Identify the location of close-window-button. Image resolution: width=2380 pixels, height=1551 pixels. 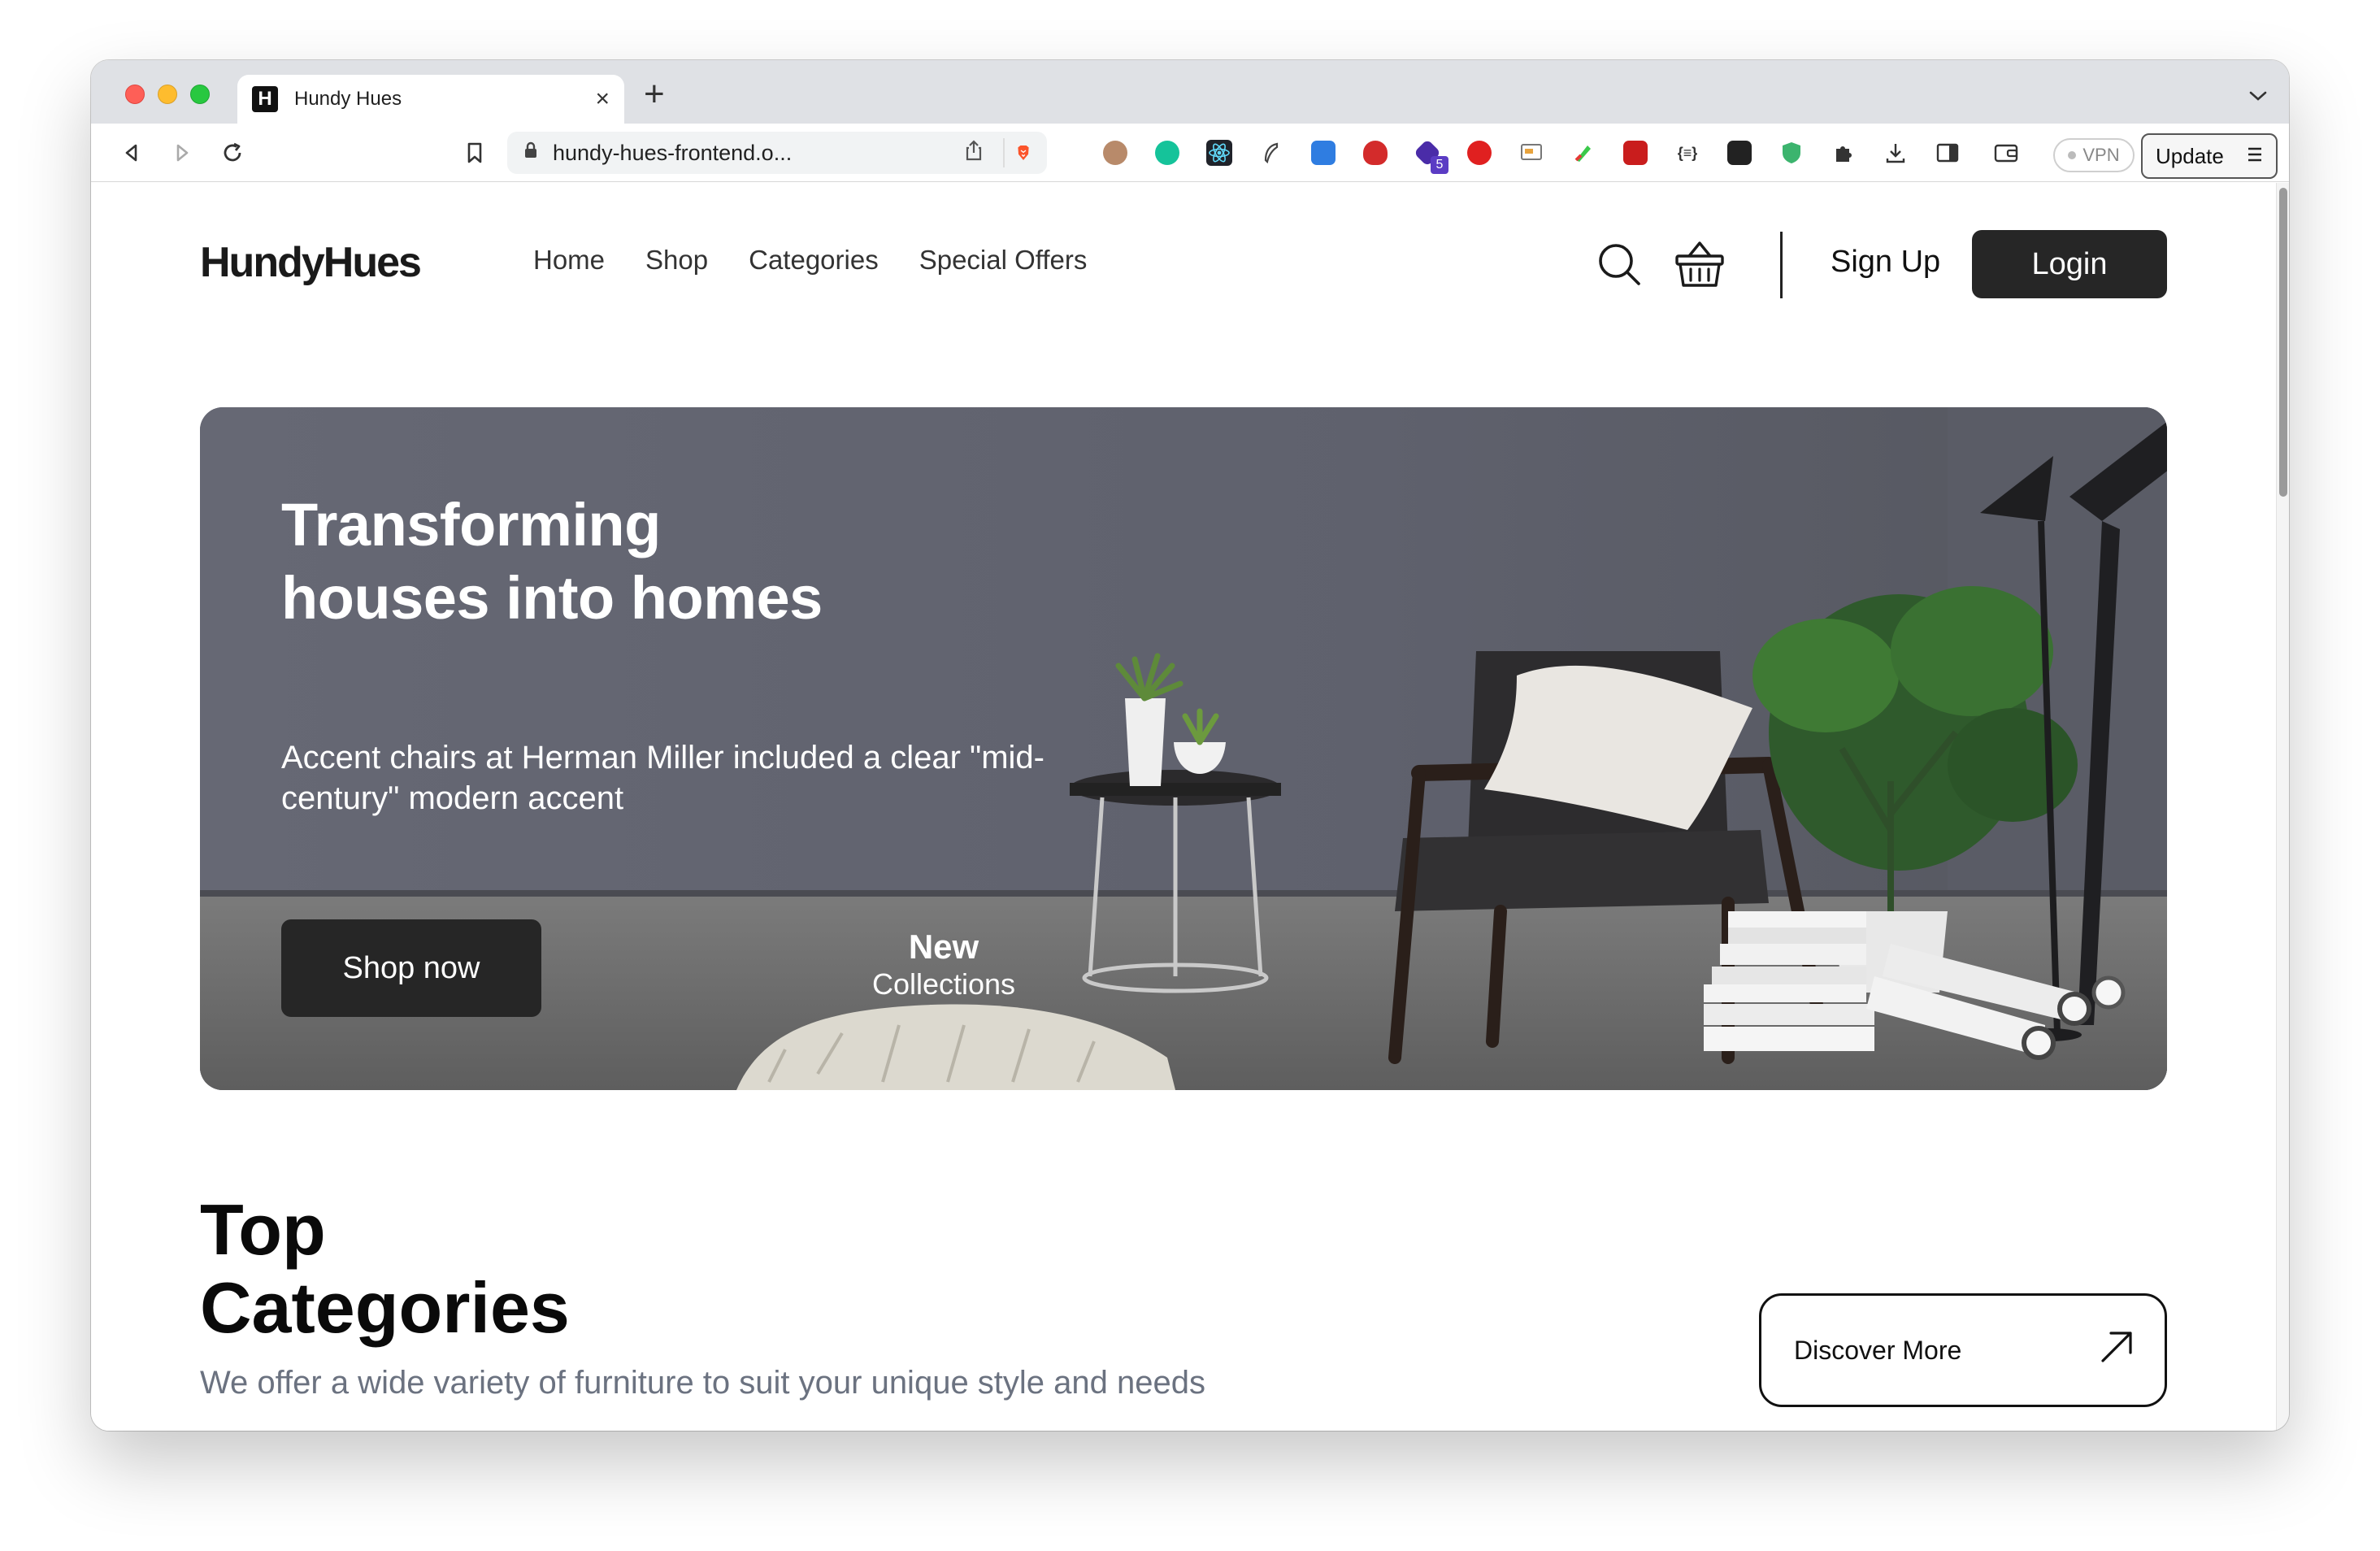
(135, 94).